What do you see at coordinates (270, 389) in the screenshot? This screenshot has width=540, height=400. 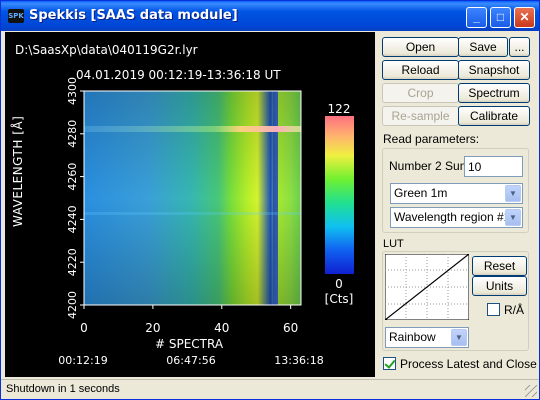 I see `status-bar: Shutdown in 1 seconds` at bounding box center [270, 389].